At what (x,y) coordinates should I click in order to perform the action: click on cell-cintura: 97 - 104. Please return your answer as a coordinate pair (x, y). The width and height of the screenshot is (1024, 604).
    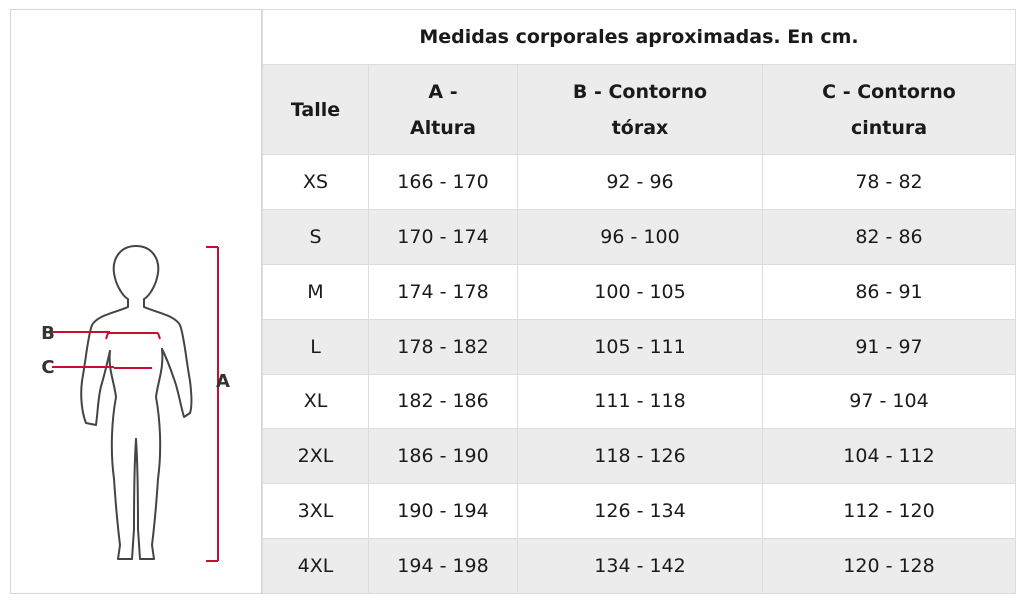
    Looking at the image, I should click on (889, 401).